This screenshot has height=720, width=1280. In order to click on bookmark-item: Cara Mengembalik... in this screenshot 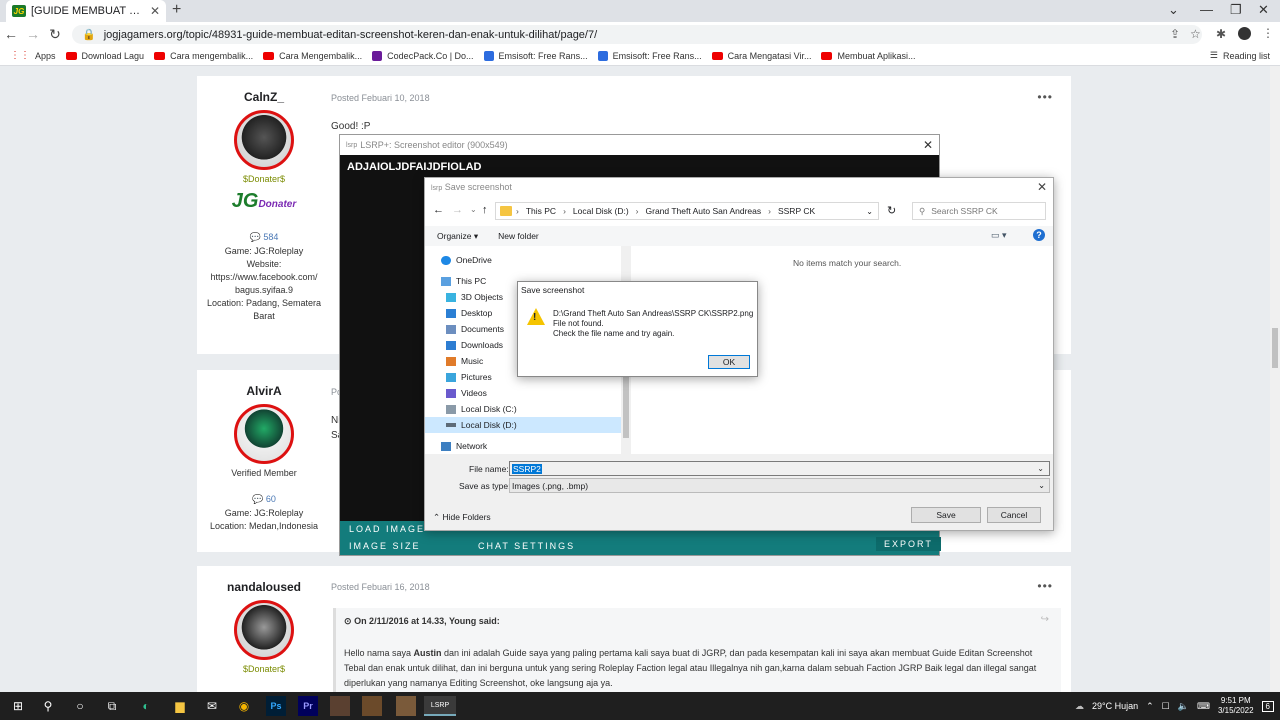, I will do `click(312, 56)`.